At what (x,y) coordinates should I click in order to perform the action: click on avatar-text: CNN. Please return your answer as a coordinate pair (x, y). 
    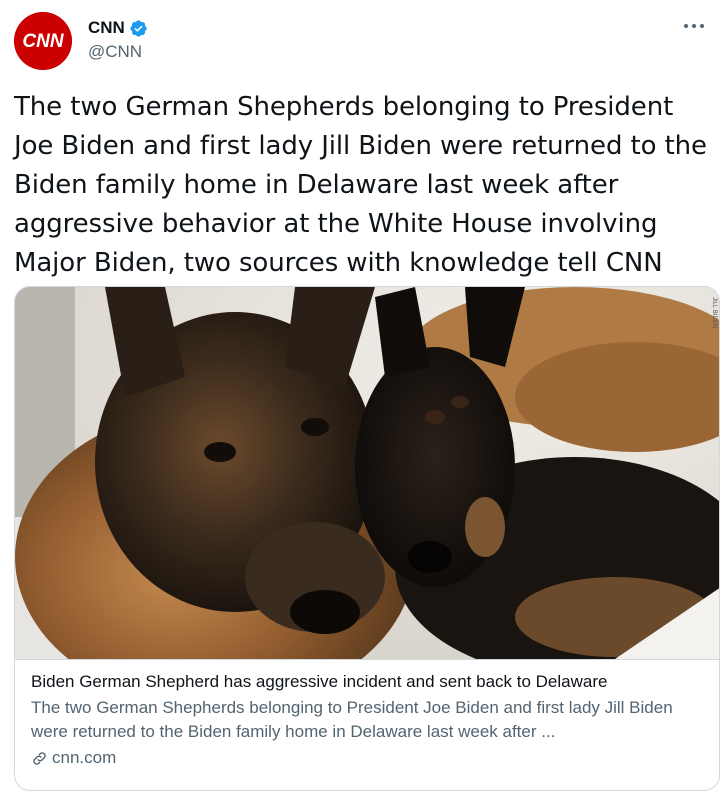
    Looking at the image, I should click on (43, 41).